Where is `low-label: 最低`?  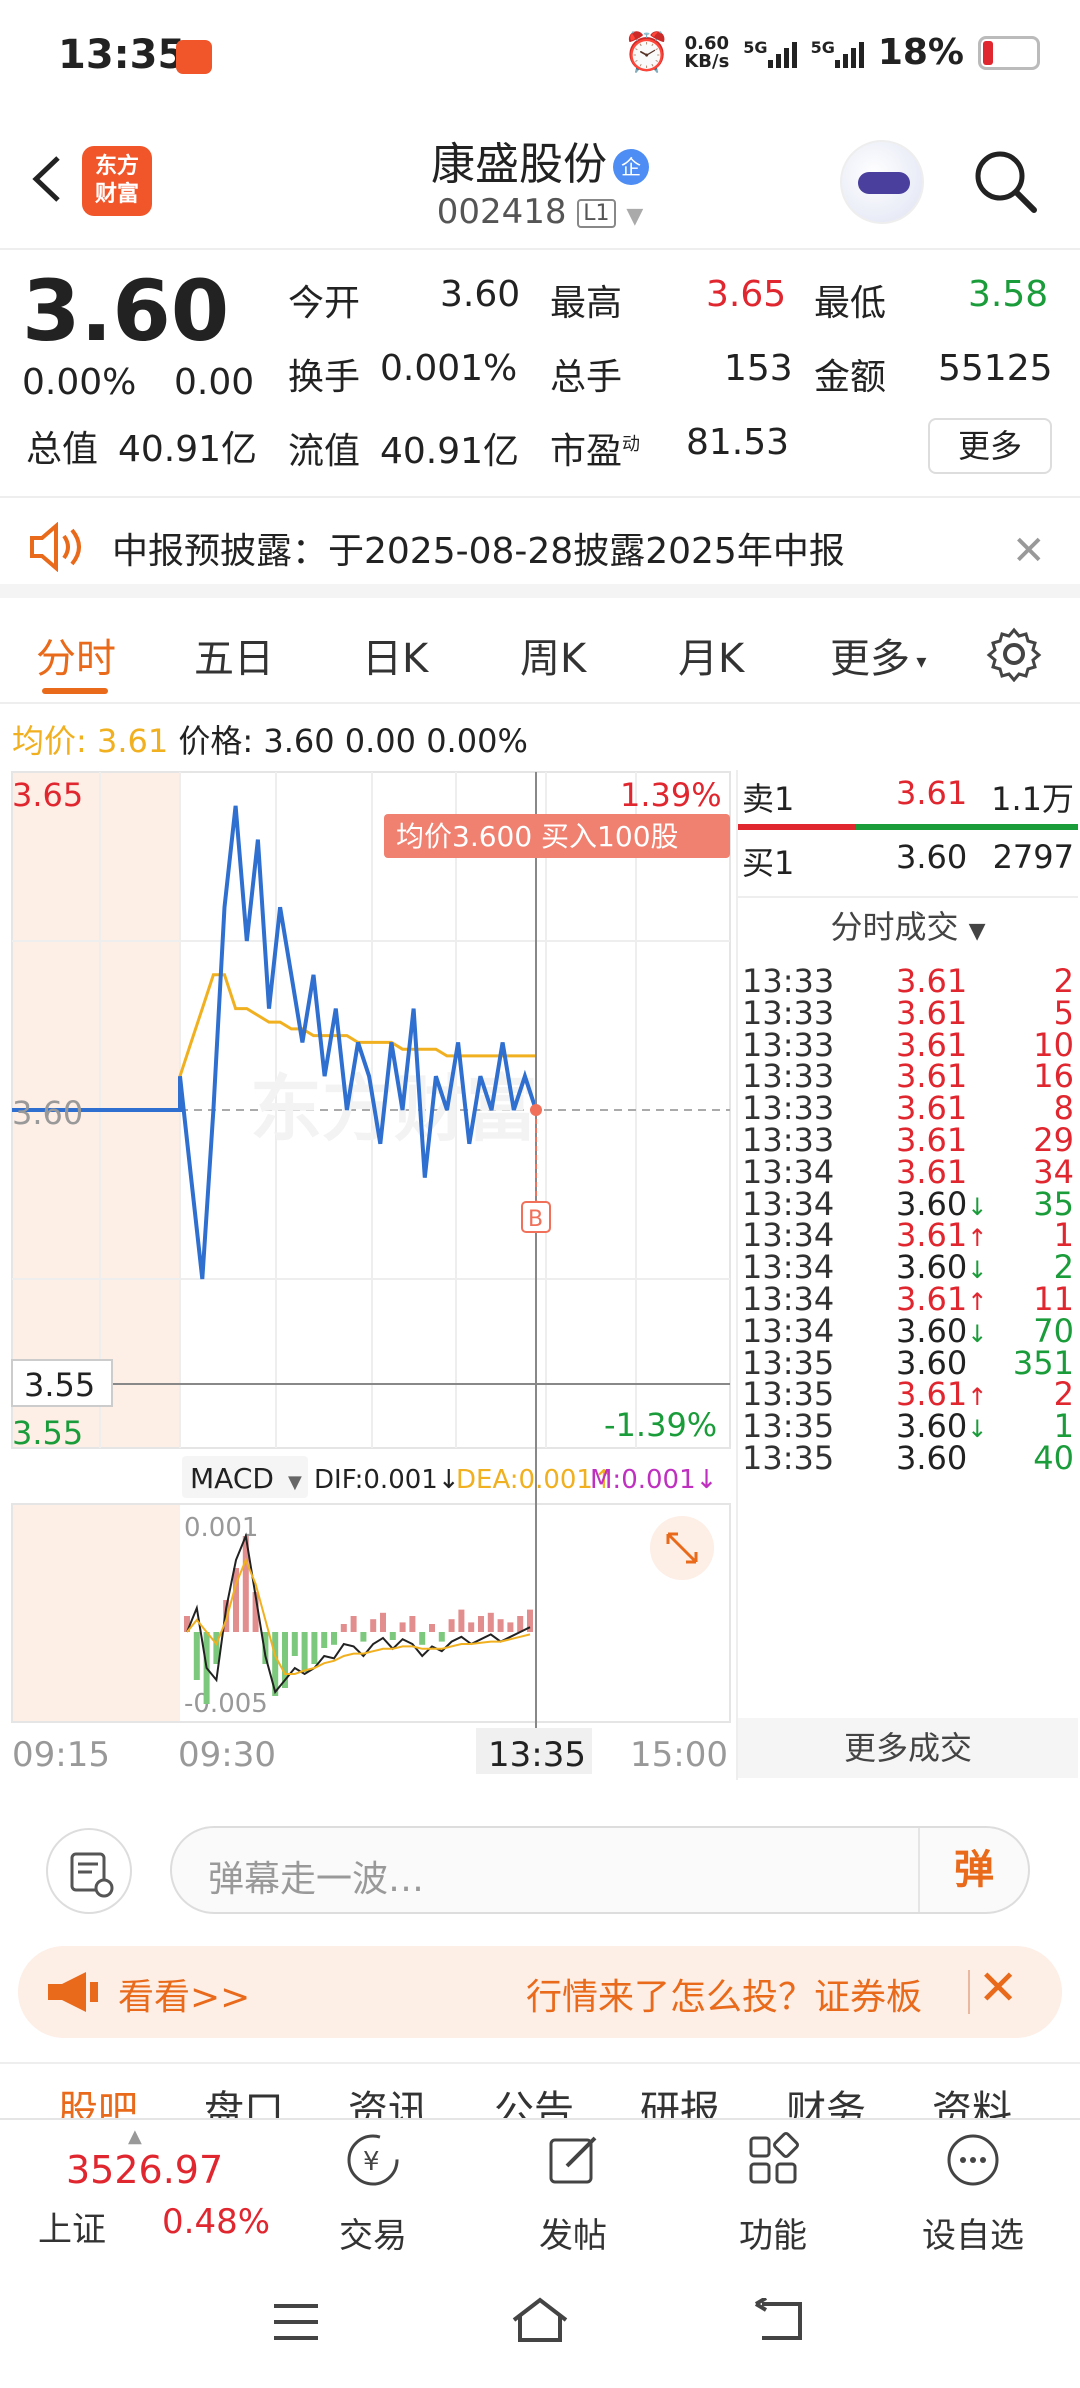 low-label: 最低 is located at coordinates (850, 303).